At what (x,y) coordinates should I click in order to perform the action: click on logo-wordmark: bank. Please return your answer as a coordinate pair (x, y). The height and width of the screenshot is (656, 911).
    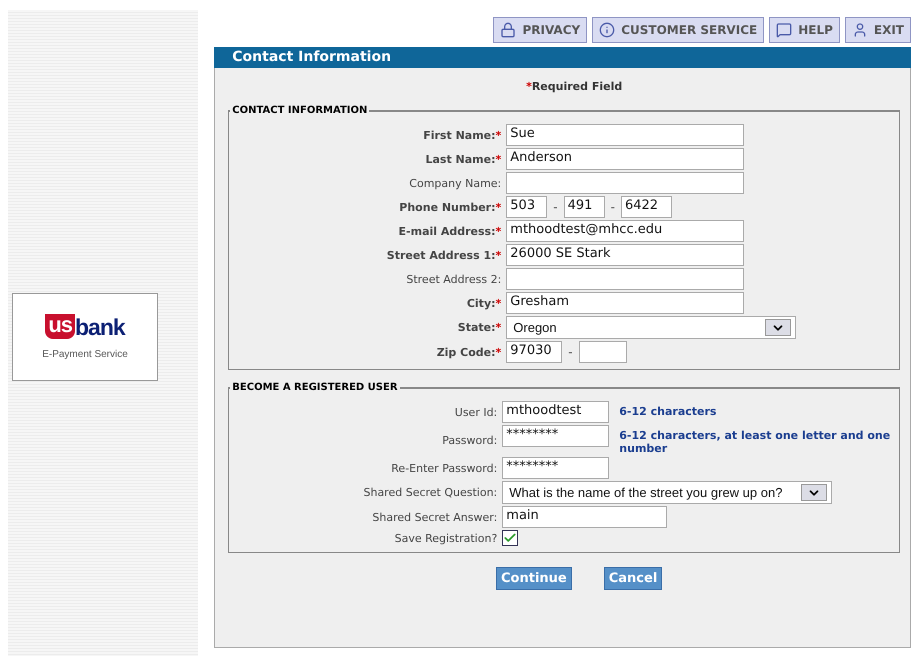
    Looking at the image, I should click on (100, 327).